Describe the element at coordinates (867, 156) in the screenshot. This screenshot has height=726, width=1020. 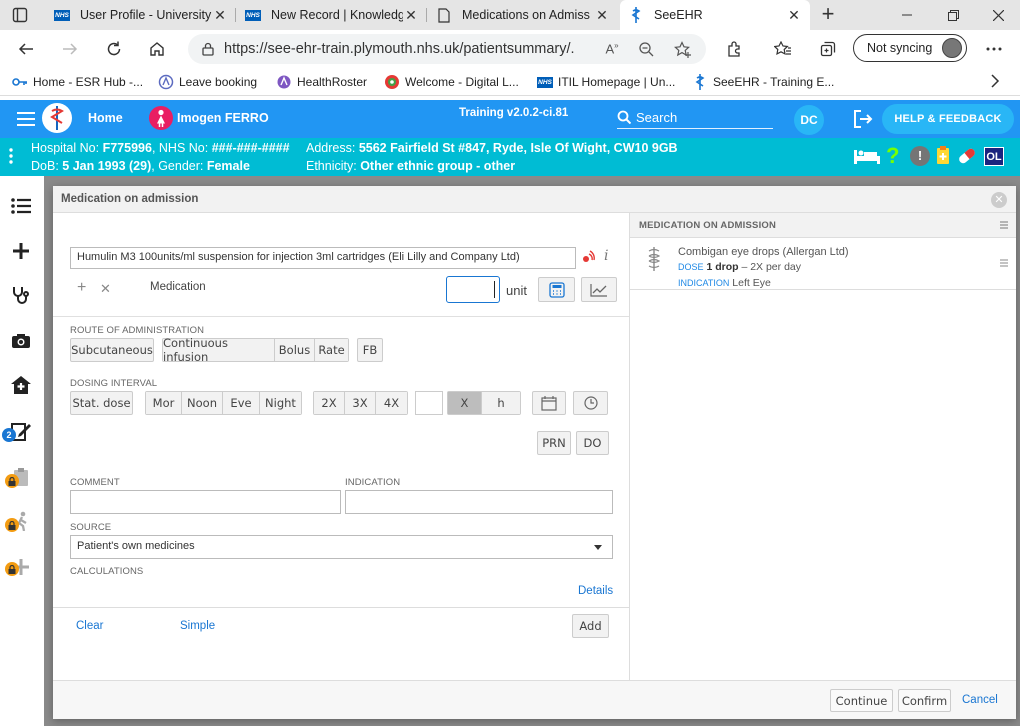
I see `bed-icon` at that location.